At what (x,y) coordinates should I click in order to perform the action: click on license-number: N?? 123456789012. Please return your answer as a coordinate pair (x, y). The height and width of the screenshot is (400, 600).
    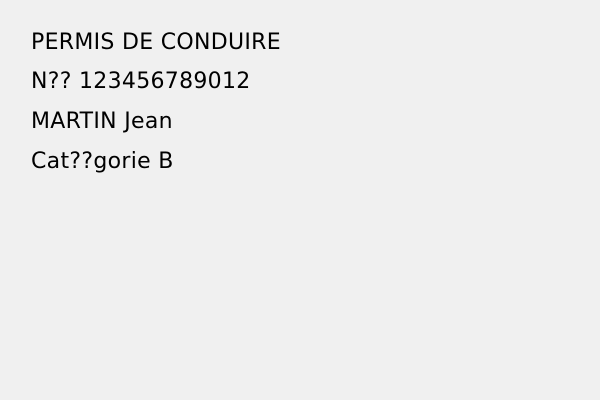
    Looking at the image, I should click on (141, 81).